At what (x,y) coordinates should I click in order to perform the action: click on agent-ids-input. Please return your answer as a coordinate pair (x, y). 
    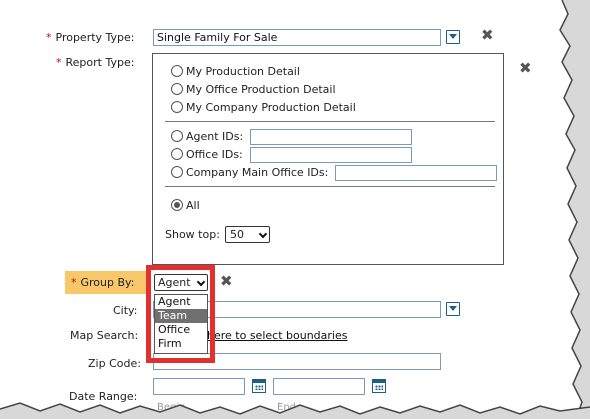
    Looking at the image, I should click on (331, 137).